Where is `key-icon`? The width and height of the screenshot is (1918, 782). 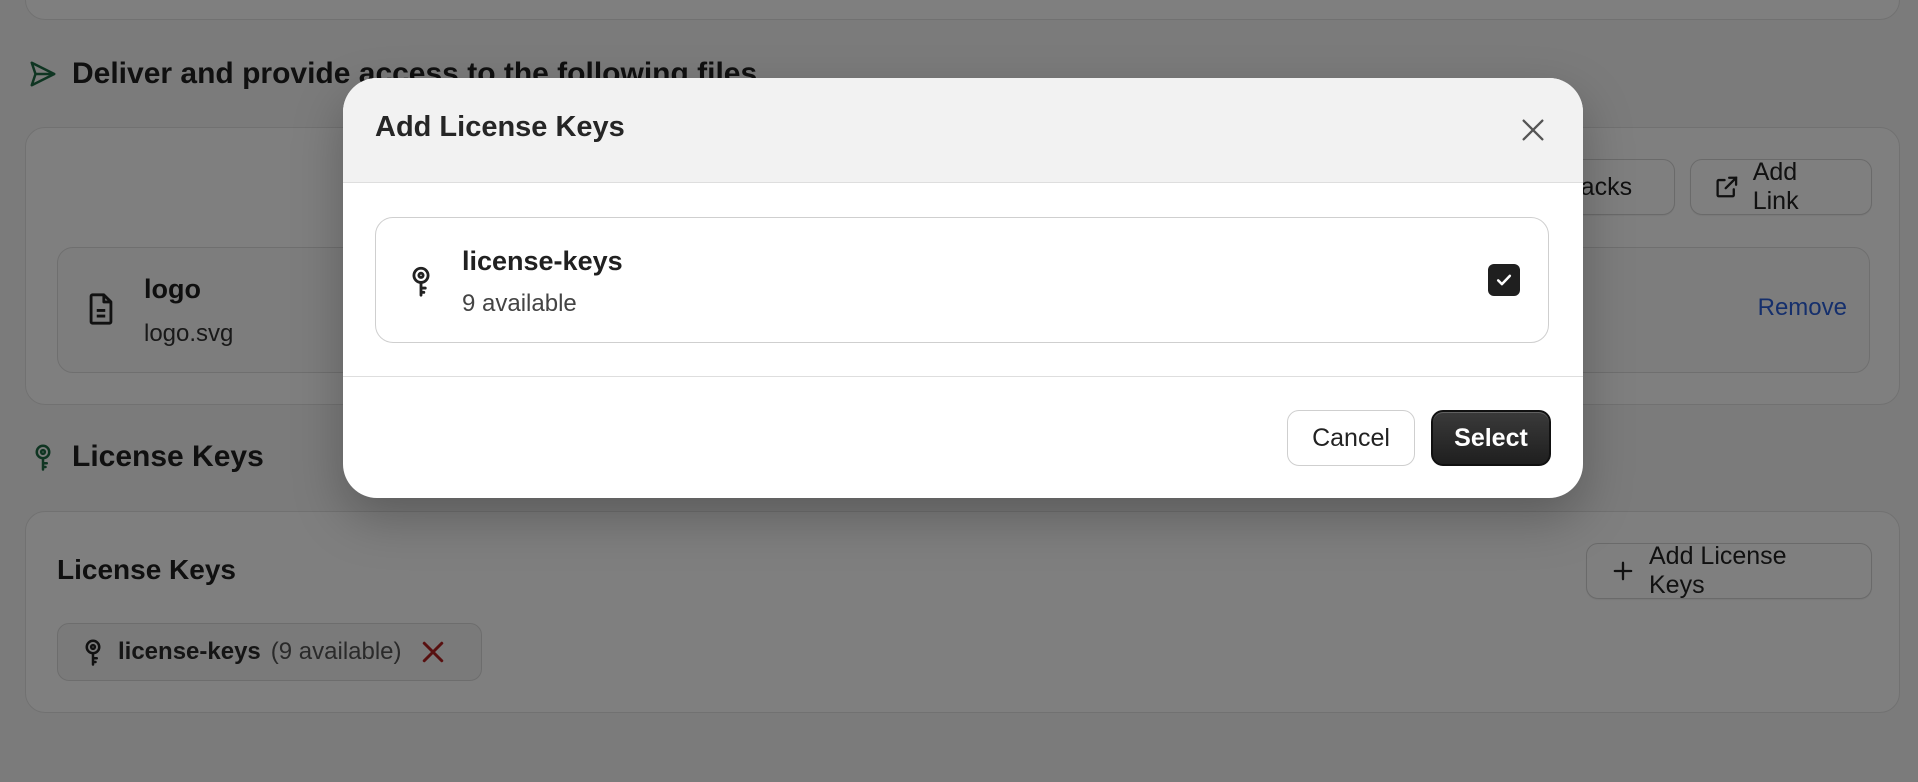
key-icon is located at coordinates (421, 281).